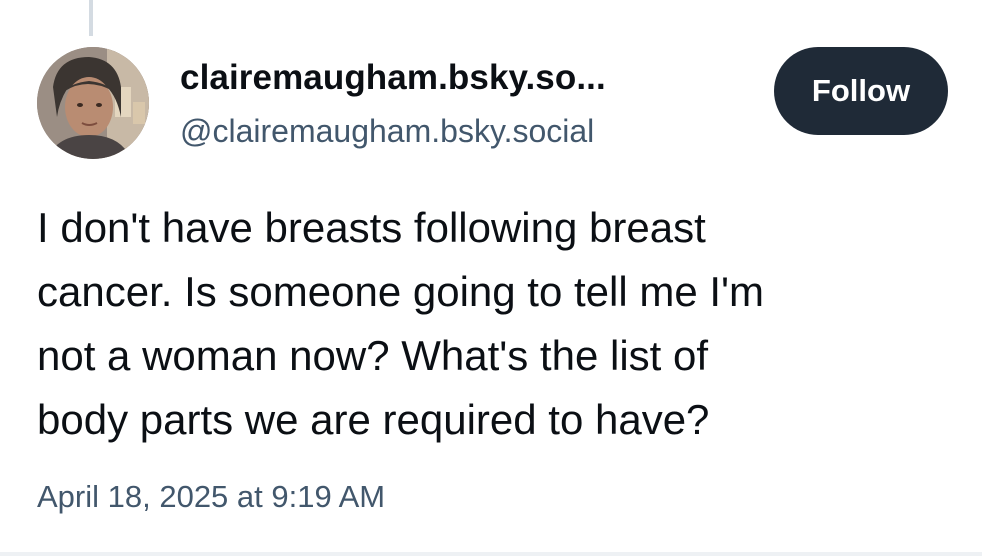 This screenshot has height=556, width=982. Describe the element at coordinates (371, 227) in the screenshot. I see `post-text-line: I don't have breasts following breast` at that location.